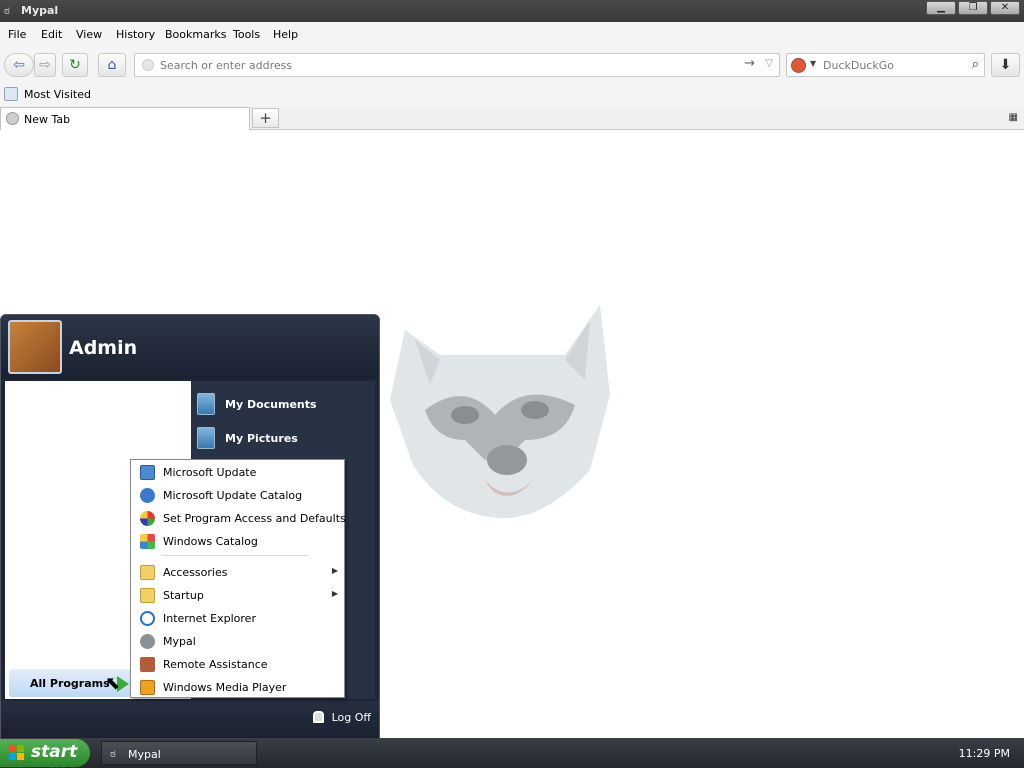 The width and height of the screenshot is (1024, 768). What do you see at coordinates (135, 34) in the screenshot?
I see `menu-history: History` at bounding box center [135, 34].